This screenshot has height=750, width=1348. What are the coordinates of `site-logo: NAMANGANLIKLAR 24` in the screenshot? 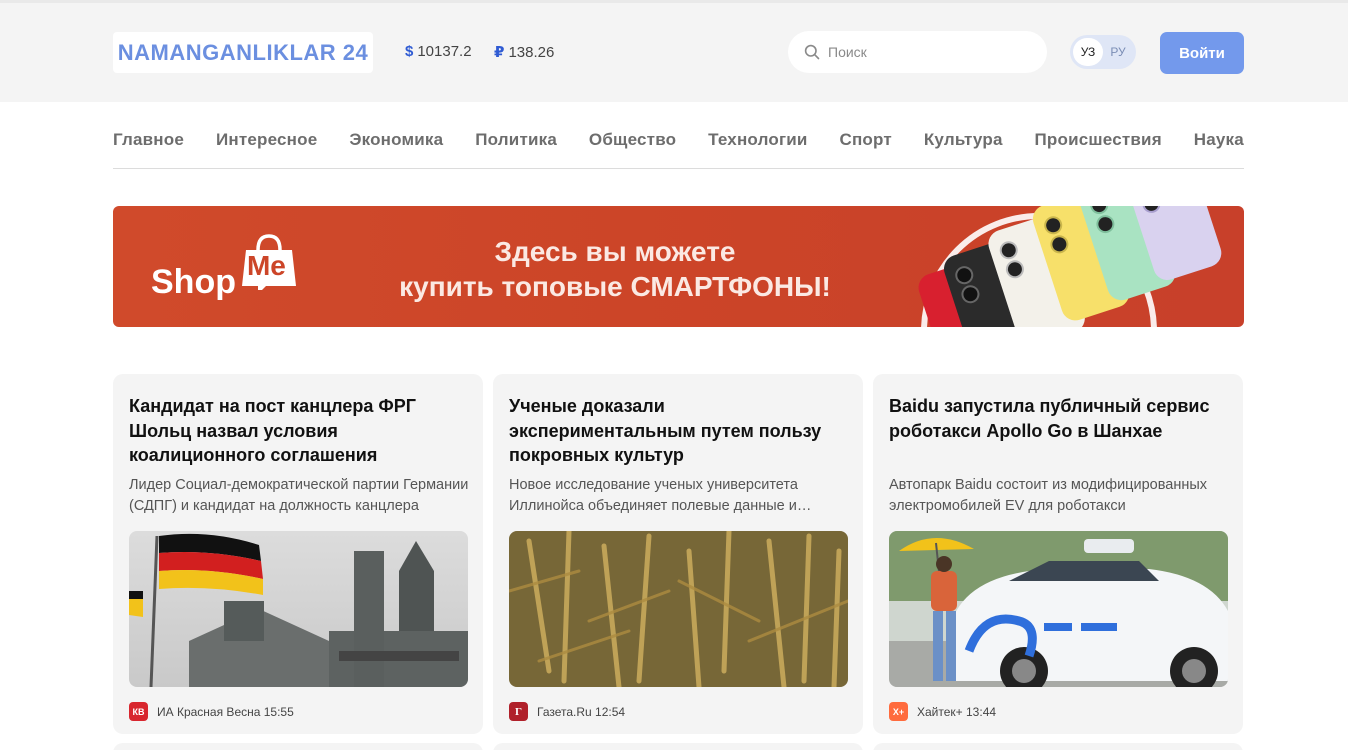 It's located at (243, 52).